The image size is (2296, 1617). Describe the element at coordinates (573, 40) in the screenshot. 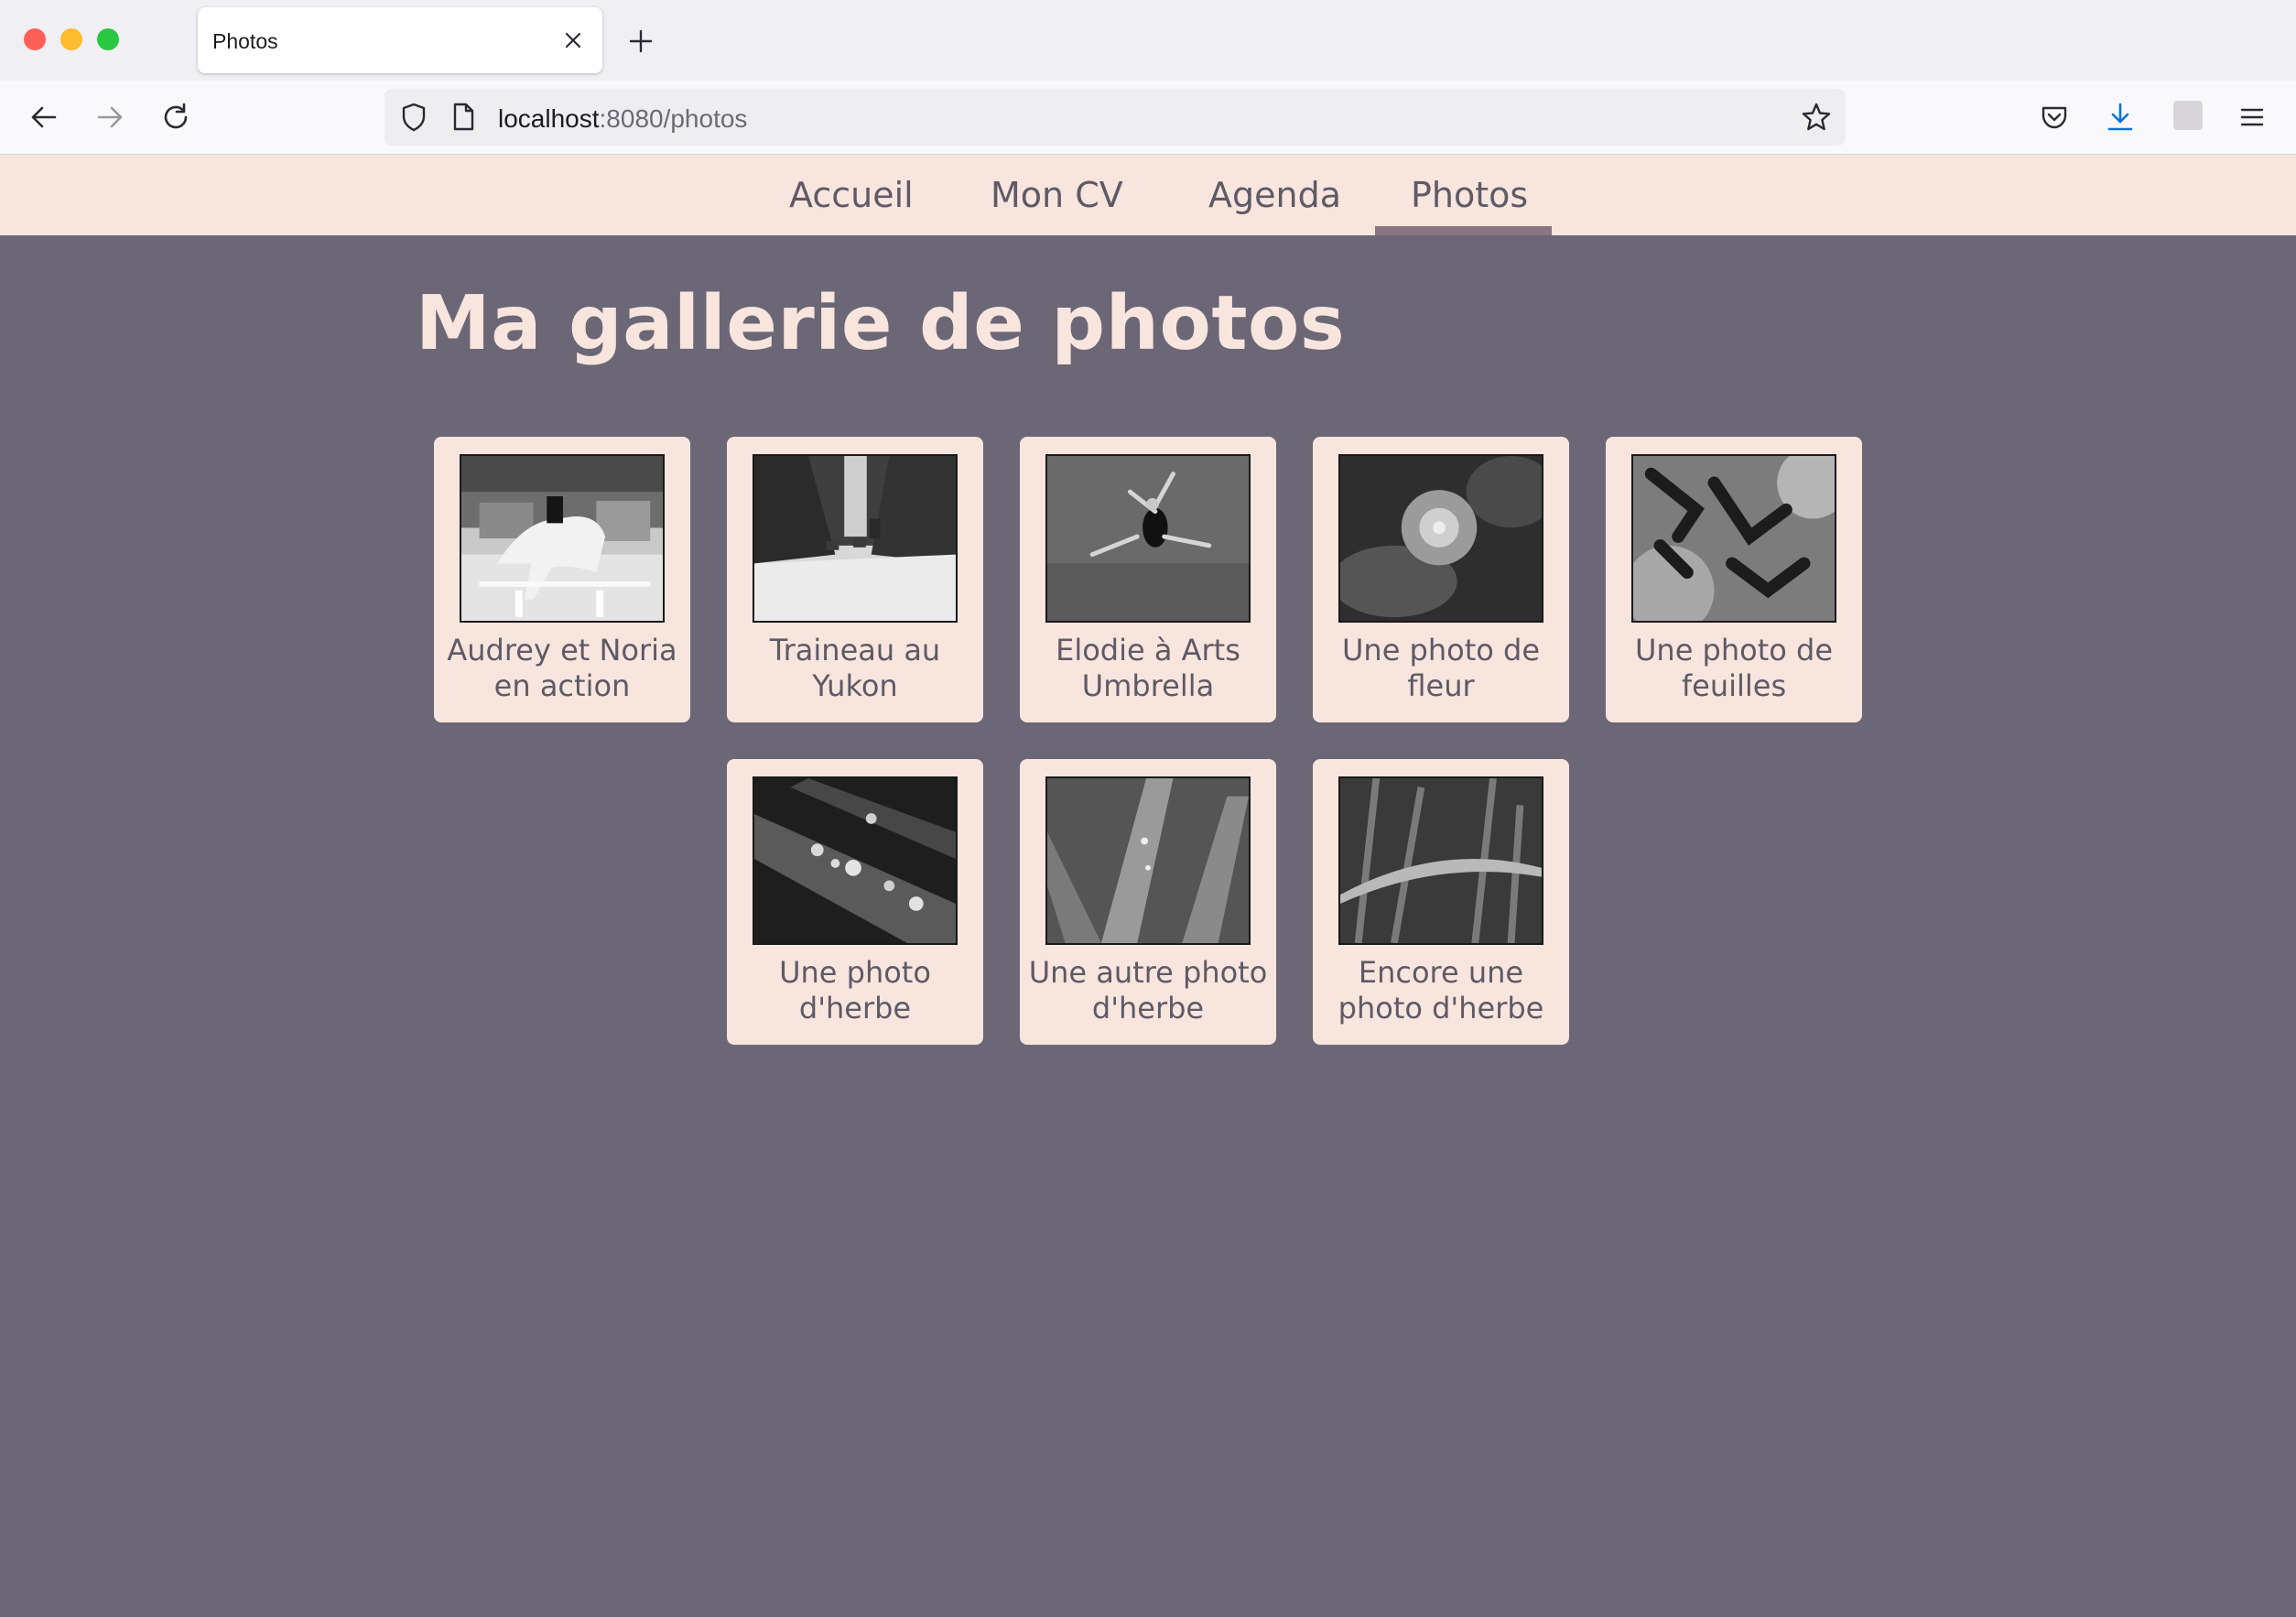

I see `close-icon` at that location.